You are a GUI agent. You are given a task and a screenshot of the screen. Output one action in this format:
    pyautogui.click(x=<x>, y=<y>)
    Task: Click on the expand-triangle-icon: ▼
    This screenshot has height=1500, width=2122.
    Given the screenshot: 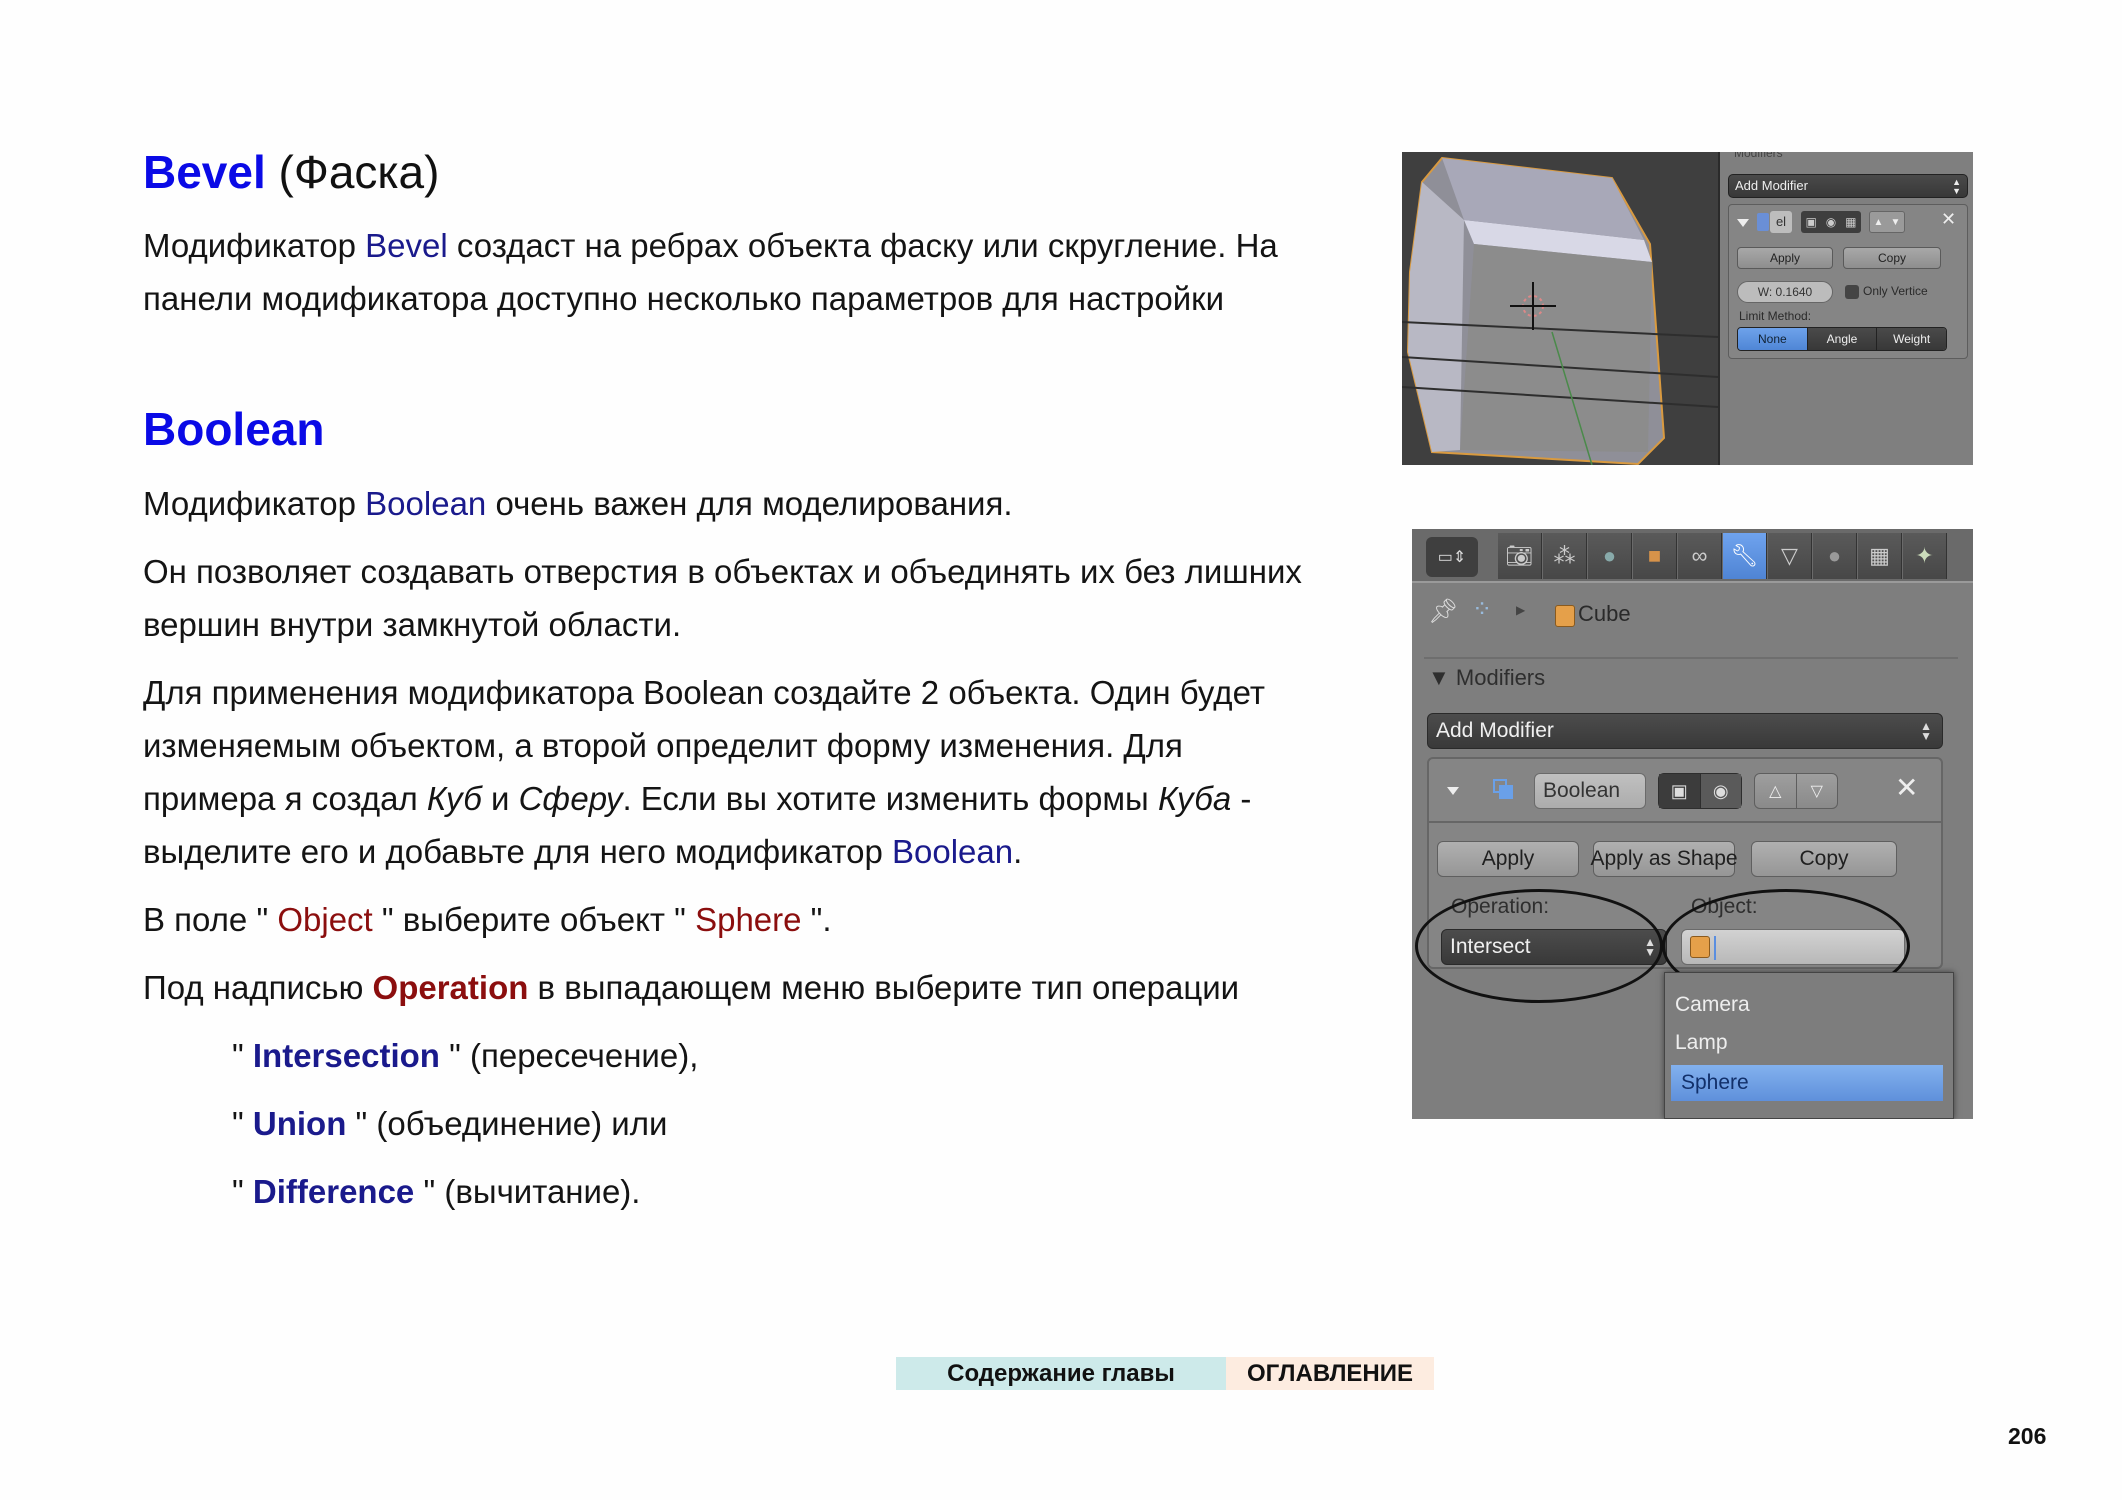 What is the action you would take?
    pyautogui.click(x=1442, y=677)
    